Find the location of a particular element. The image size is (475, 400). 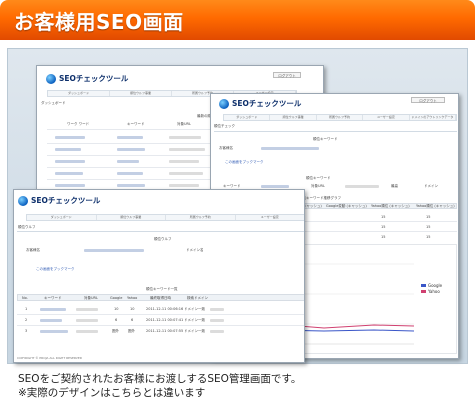

front-col-no: No. is located at coordinates (25, 298).